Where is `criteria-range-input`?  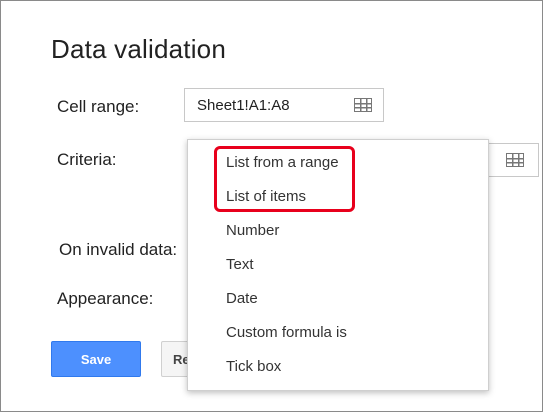 criteria-range-input is located at coordinates (513, 160).